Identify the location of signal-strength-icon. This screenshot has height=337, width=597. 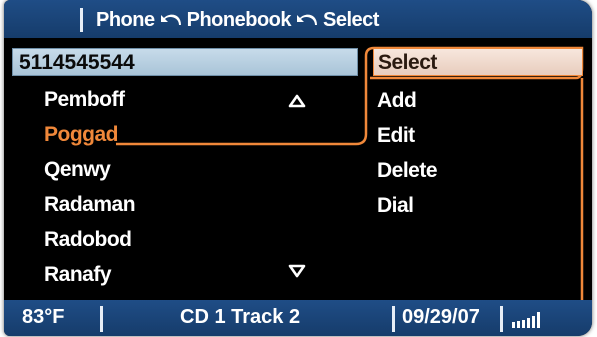
(526, 320).